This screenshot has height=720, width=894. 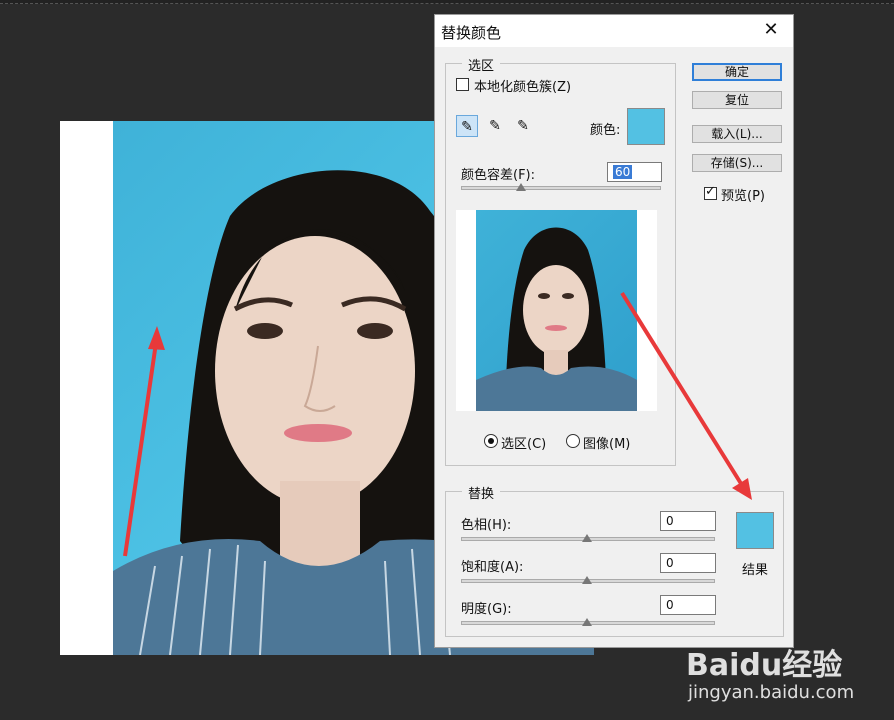 I want to click on lightness-label: 明度(G):, so click(x=486, y=609).